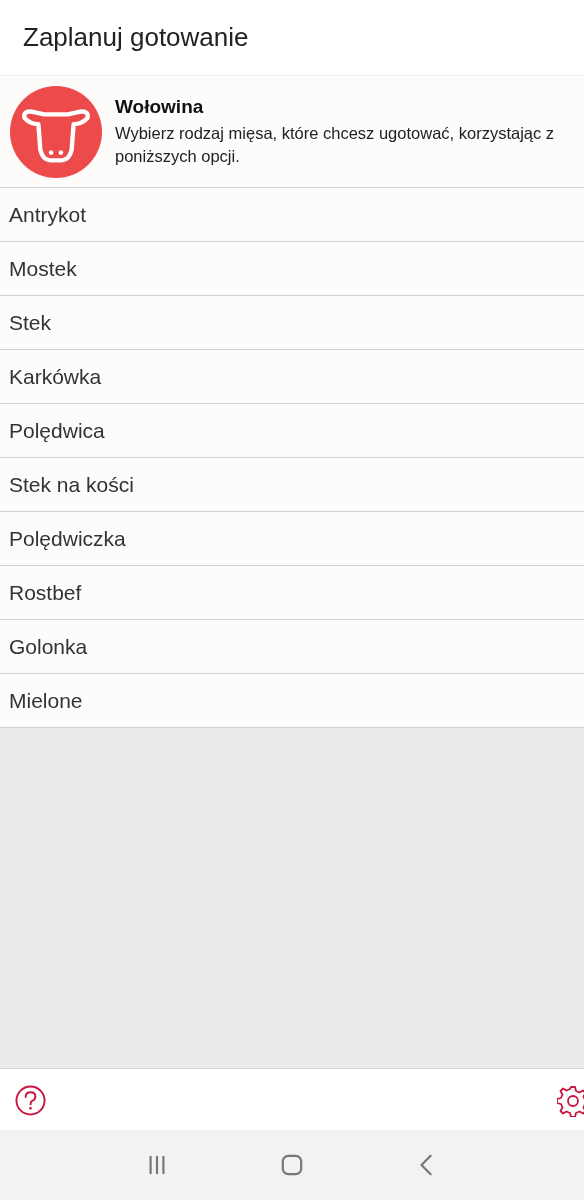 This screenshot has width=584, height=1200. I want to click on meat-cut-item: Karkówka, so click(292, 377).